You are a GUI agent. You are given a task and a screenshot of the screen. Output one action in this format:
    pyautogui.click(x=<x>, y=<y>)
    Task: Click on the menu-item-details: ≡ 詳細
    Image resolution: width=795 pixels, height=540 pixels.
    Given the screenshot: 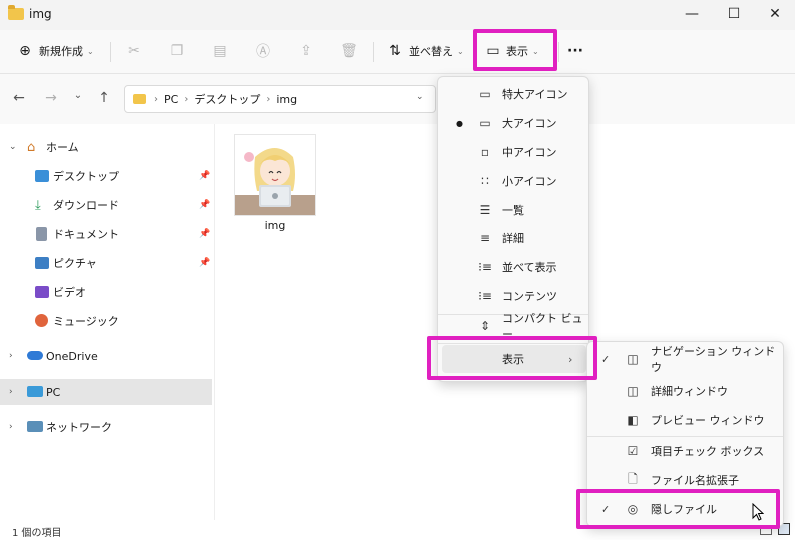 What is the action you would take?
    pyautogui.click(x=514, y=238)
    